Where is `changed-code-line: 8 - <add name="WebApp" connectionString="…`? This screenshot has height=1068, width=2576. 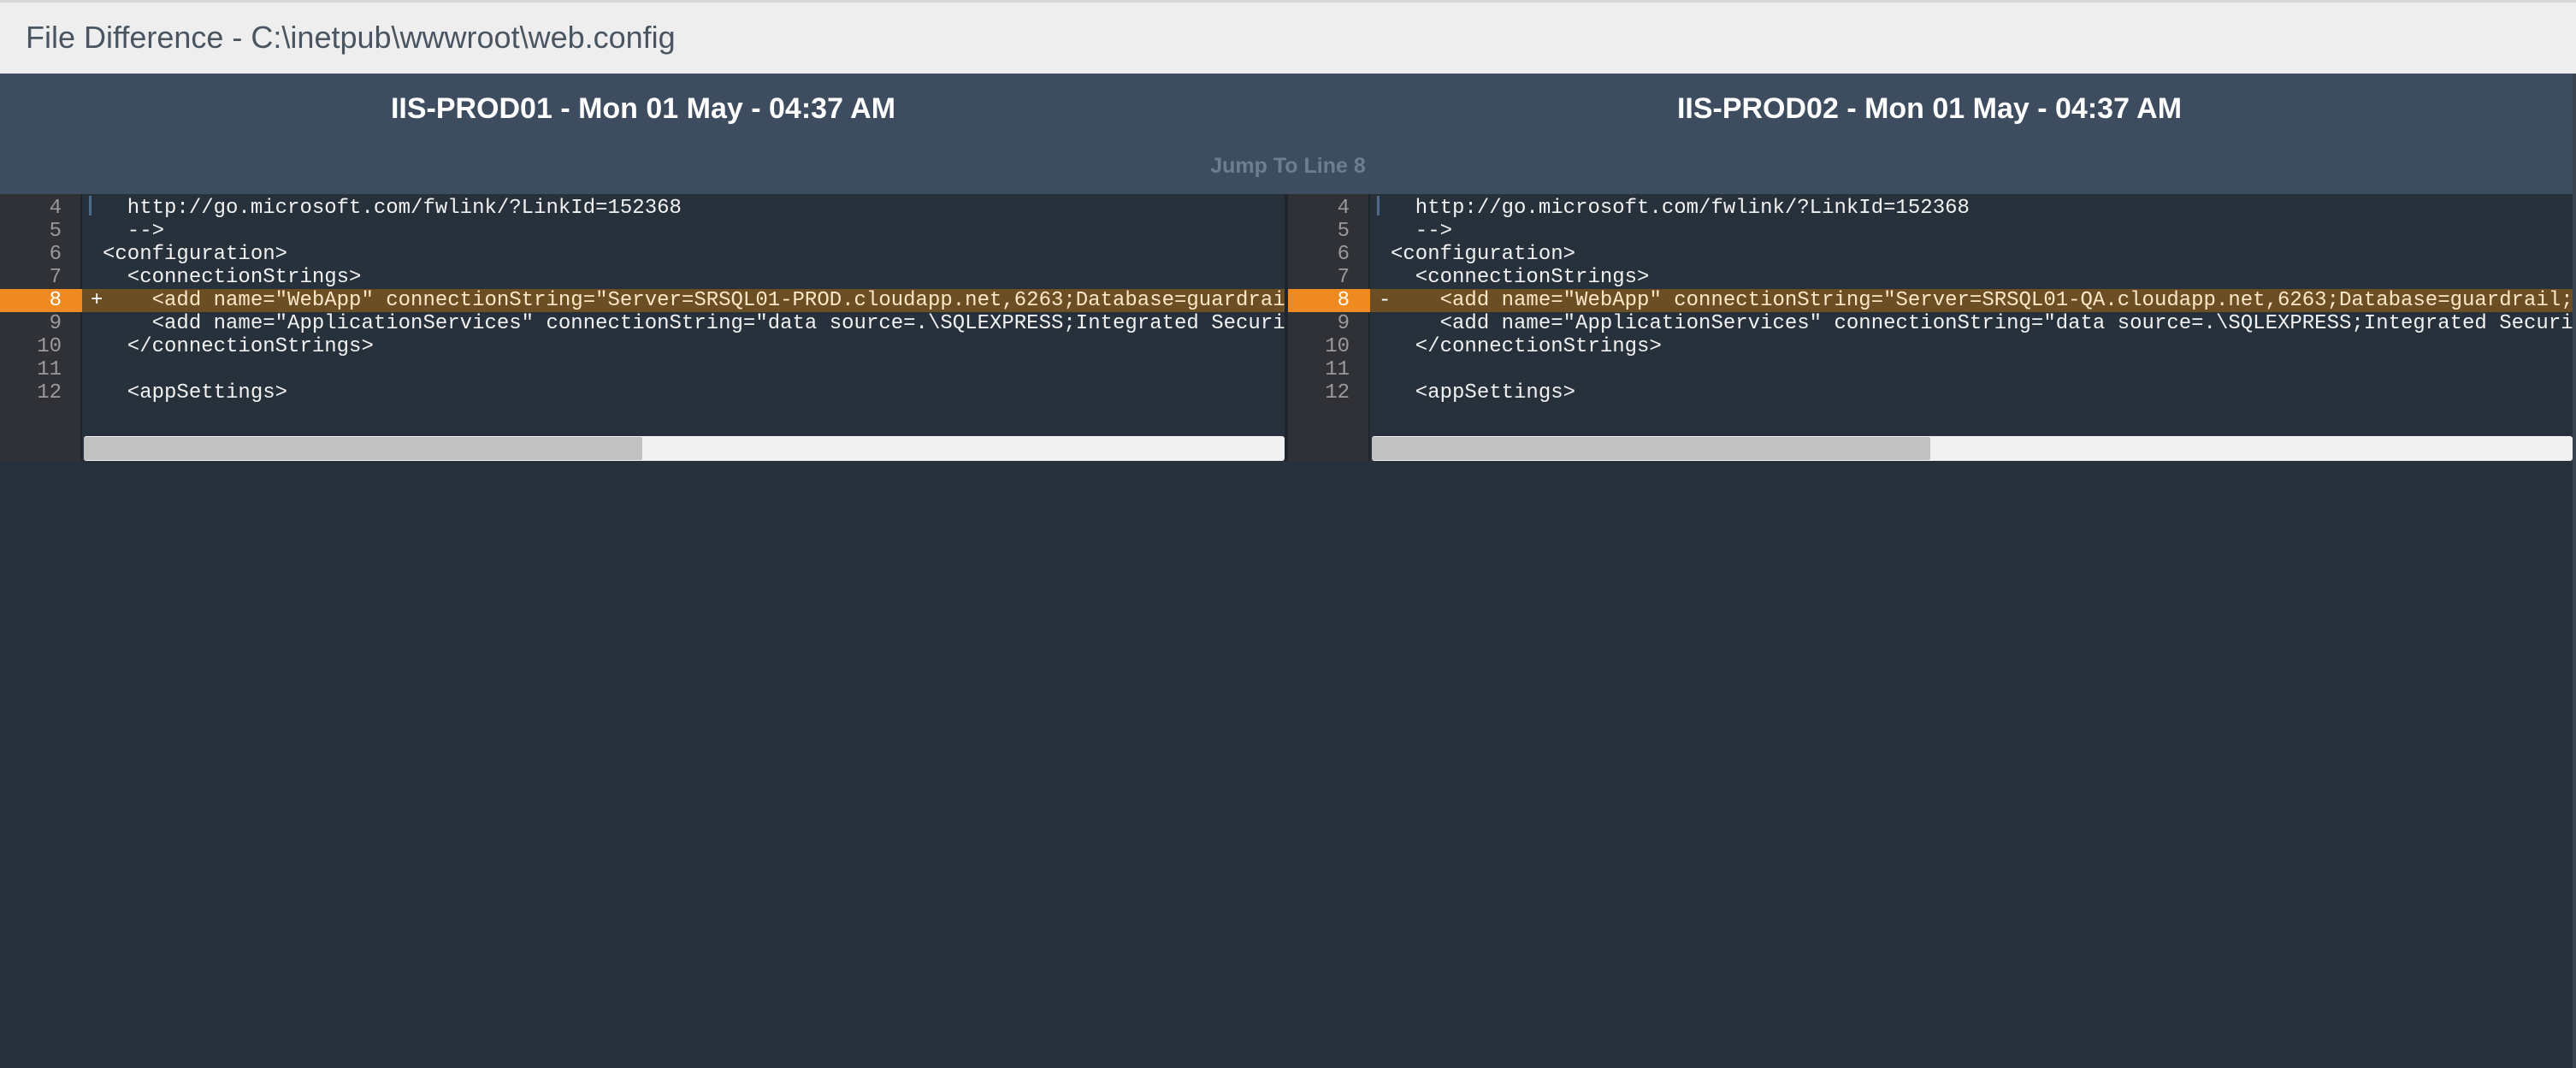
changed-code-line: 8 - <add name="WebApp" connectionString="… is located at coordinates (1930, 300).